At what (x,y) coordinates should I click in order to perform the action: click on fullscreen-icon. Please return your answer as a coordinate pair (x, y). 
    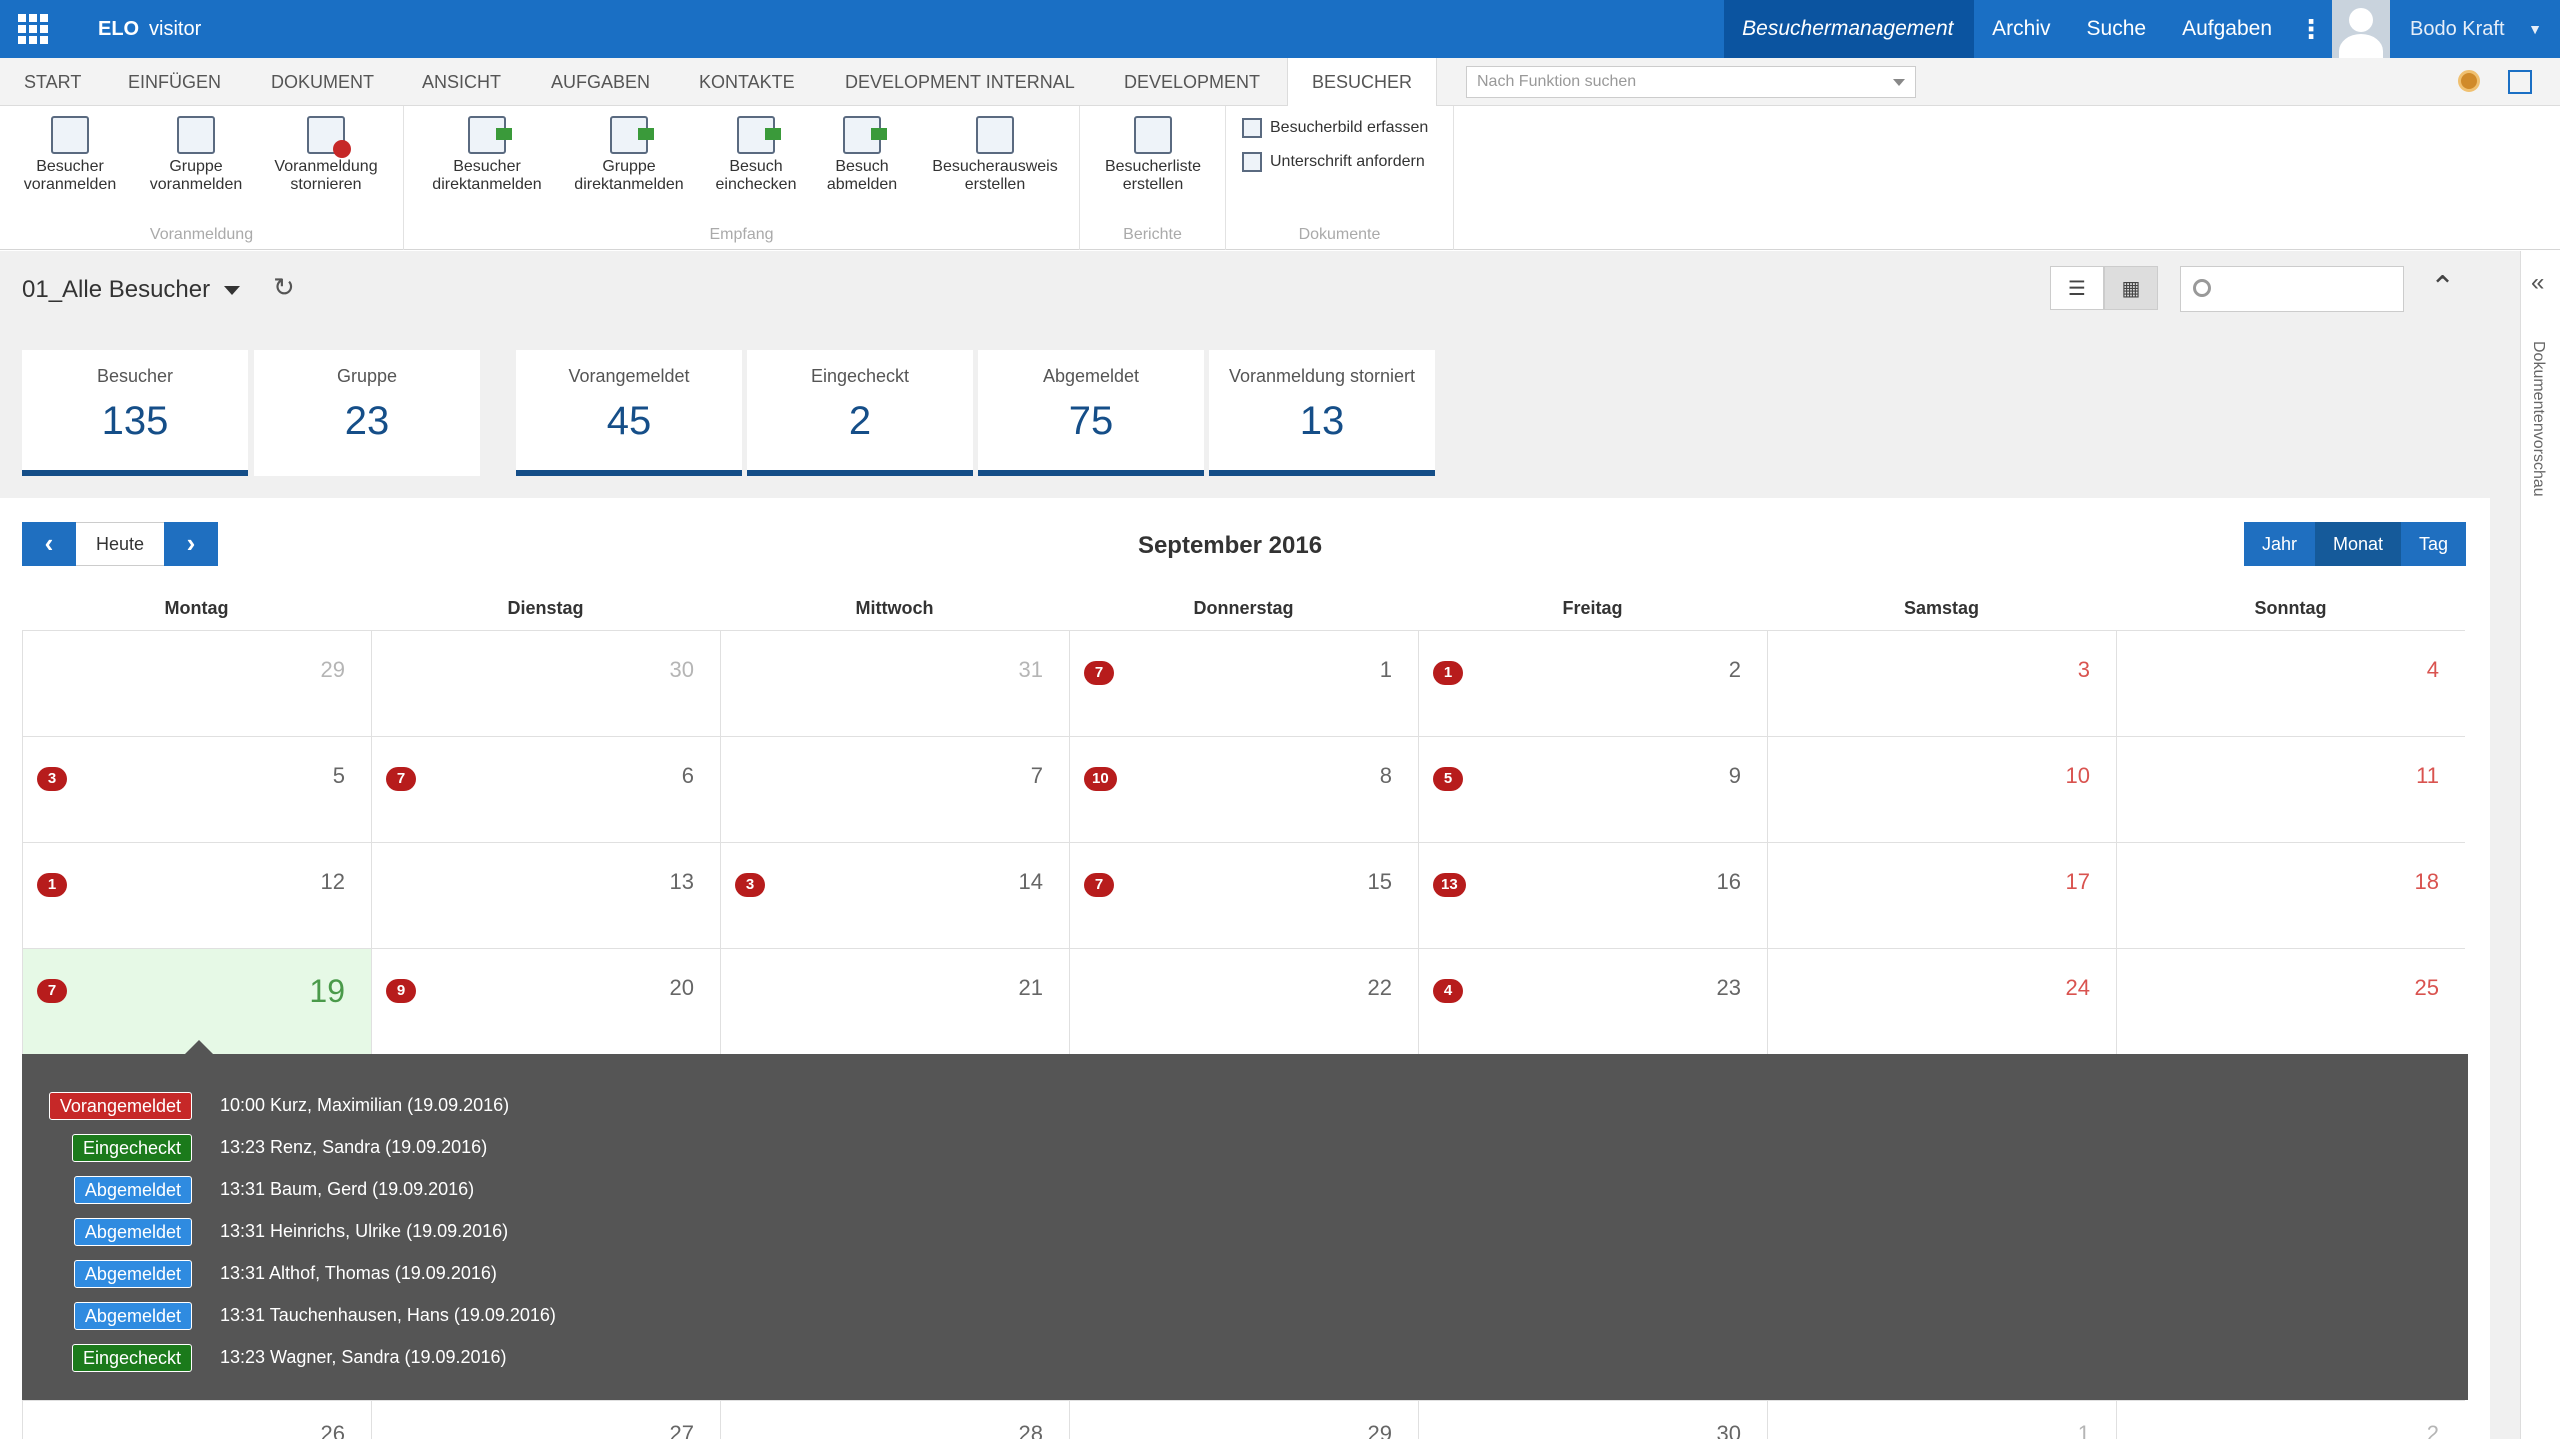
    Looking at the image, I should click on (2520, 82).